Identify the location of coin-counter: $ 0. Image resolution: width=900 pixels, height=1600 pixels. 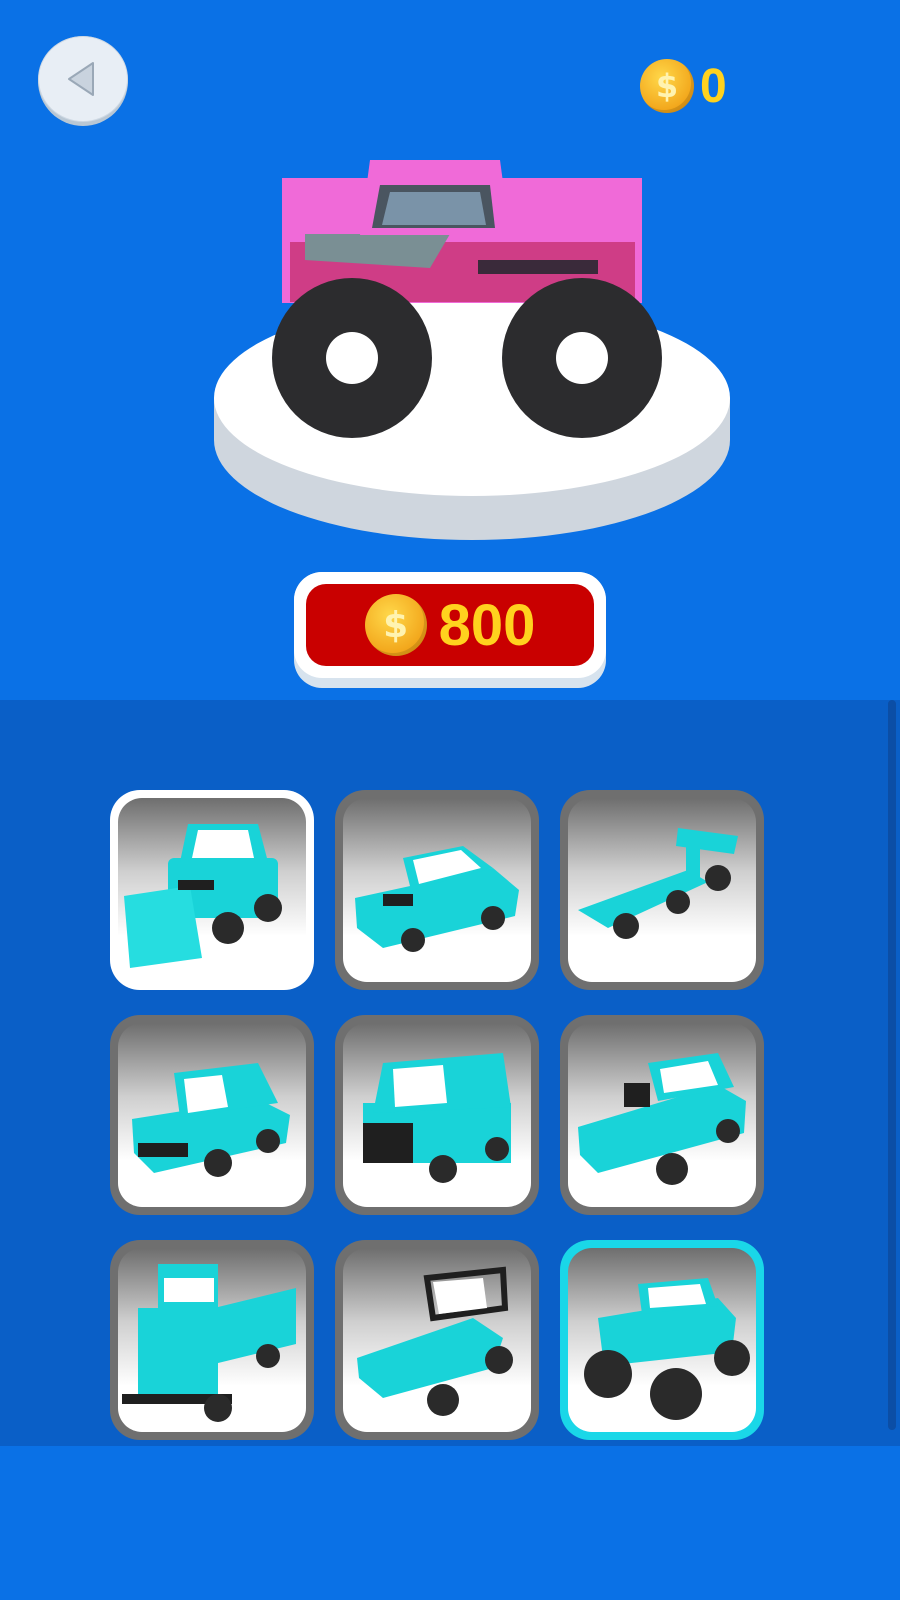
(683, 86).